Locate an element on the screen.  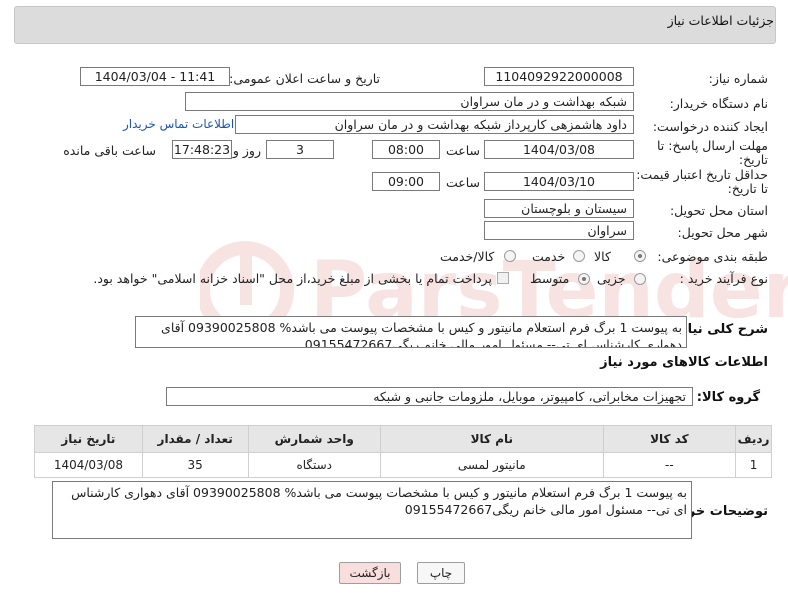
col-header-row-number: ردیف is located at coordinates (753, 439).